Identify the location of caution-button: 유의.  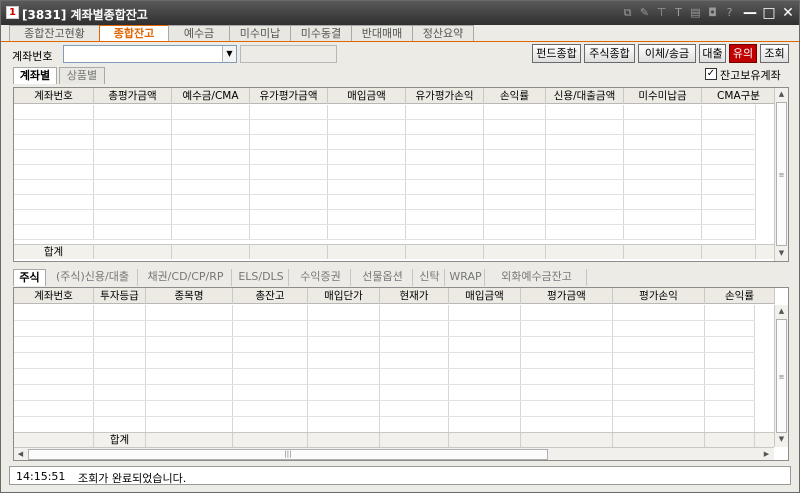
(743, 53).